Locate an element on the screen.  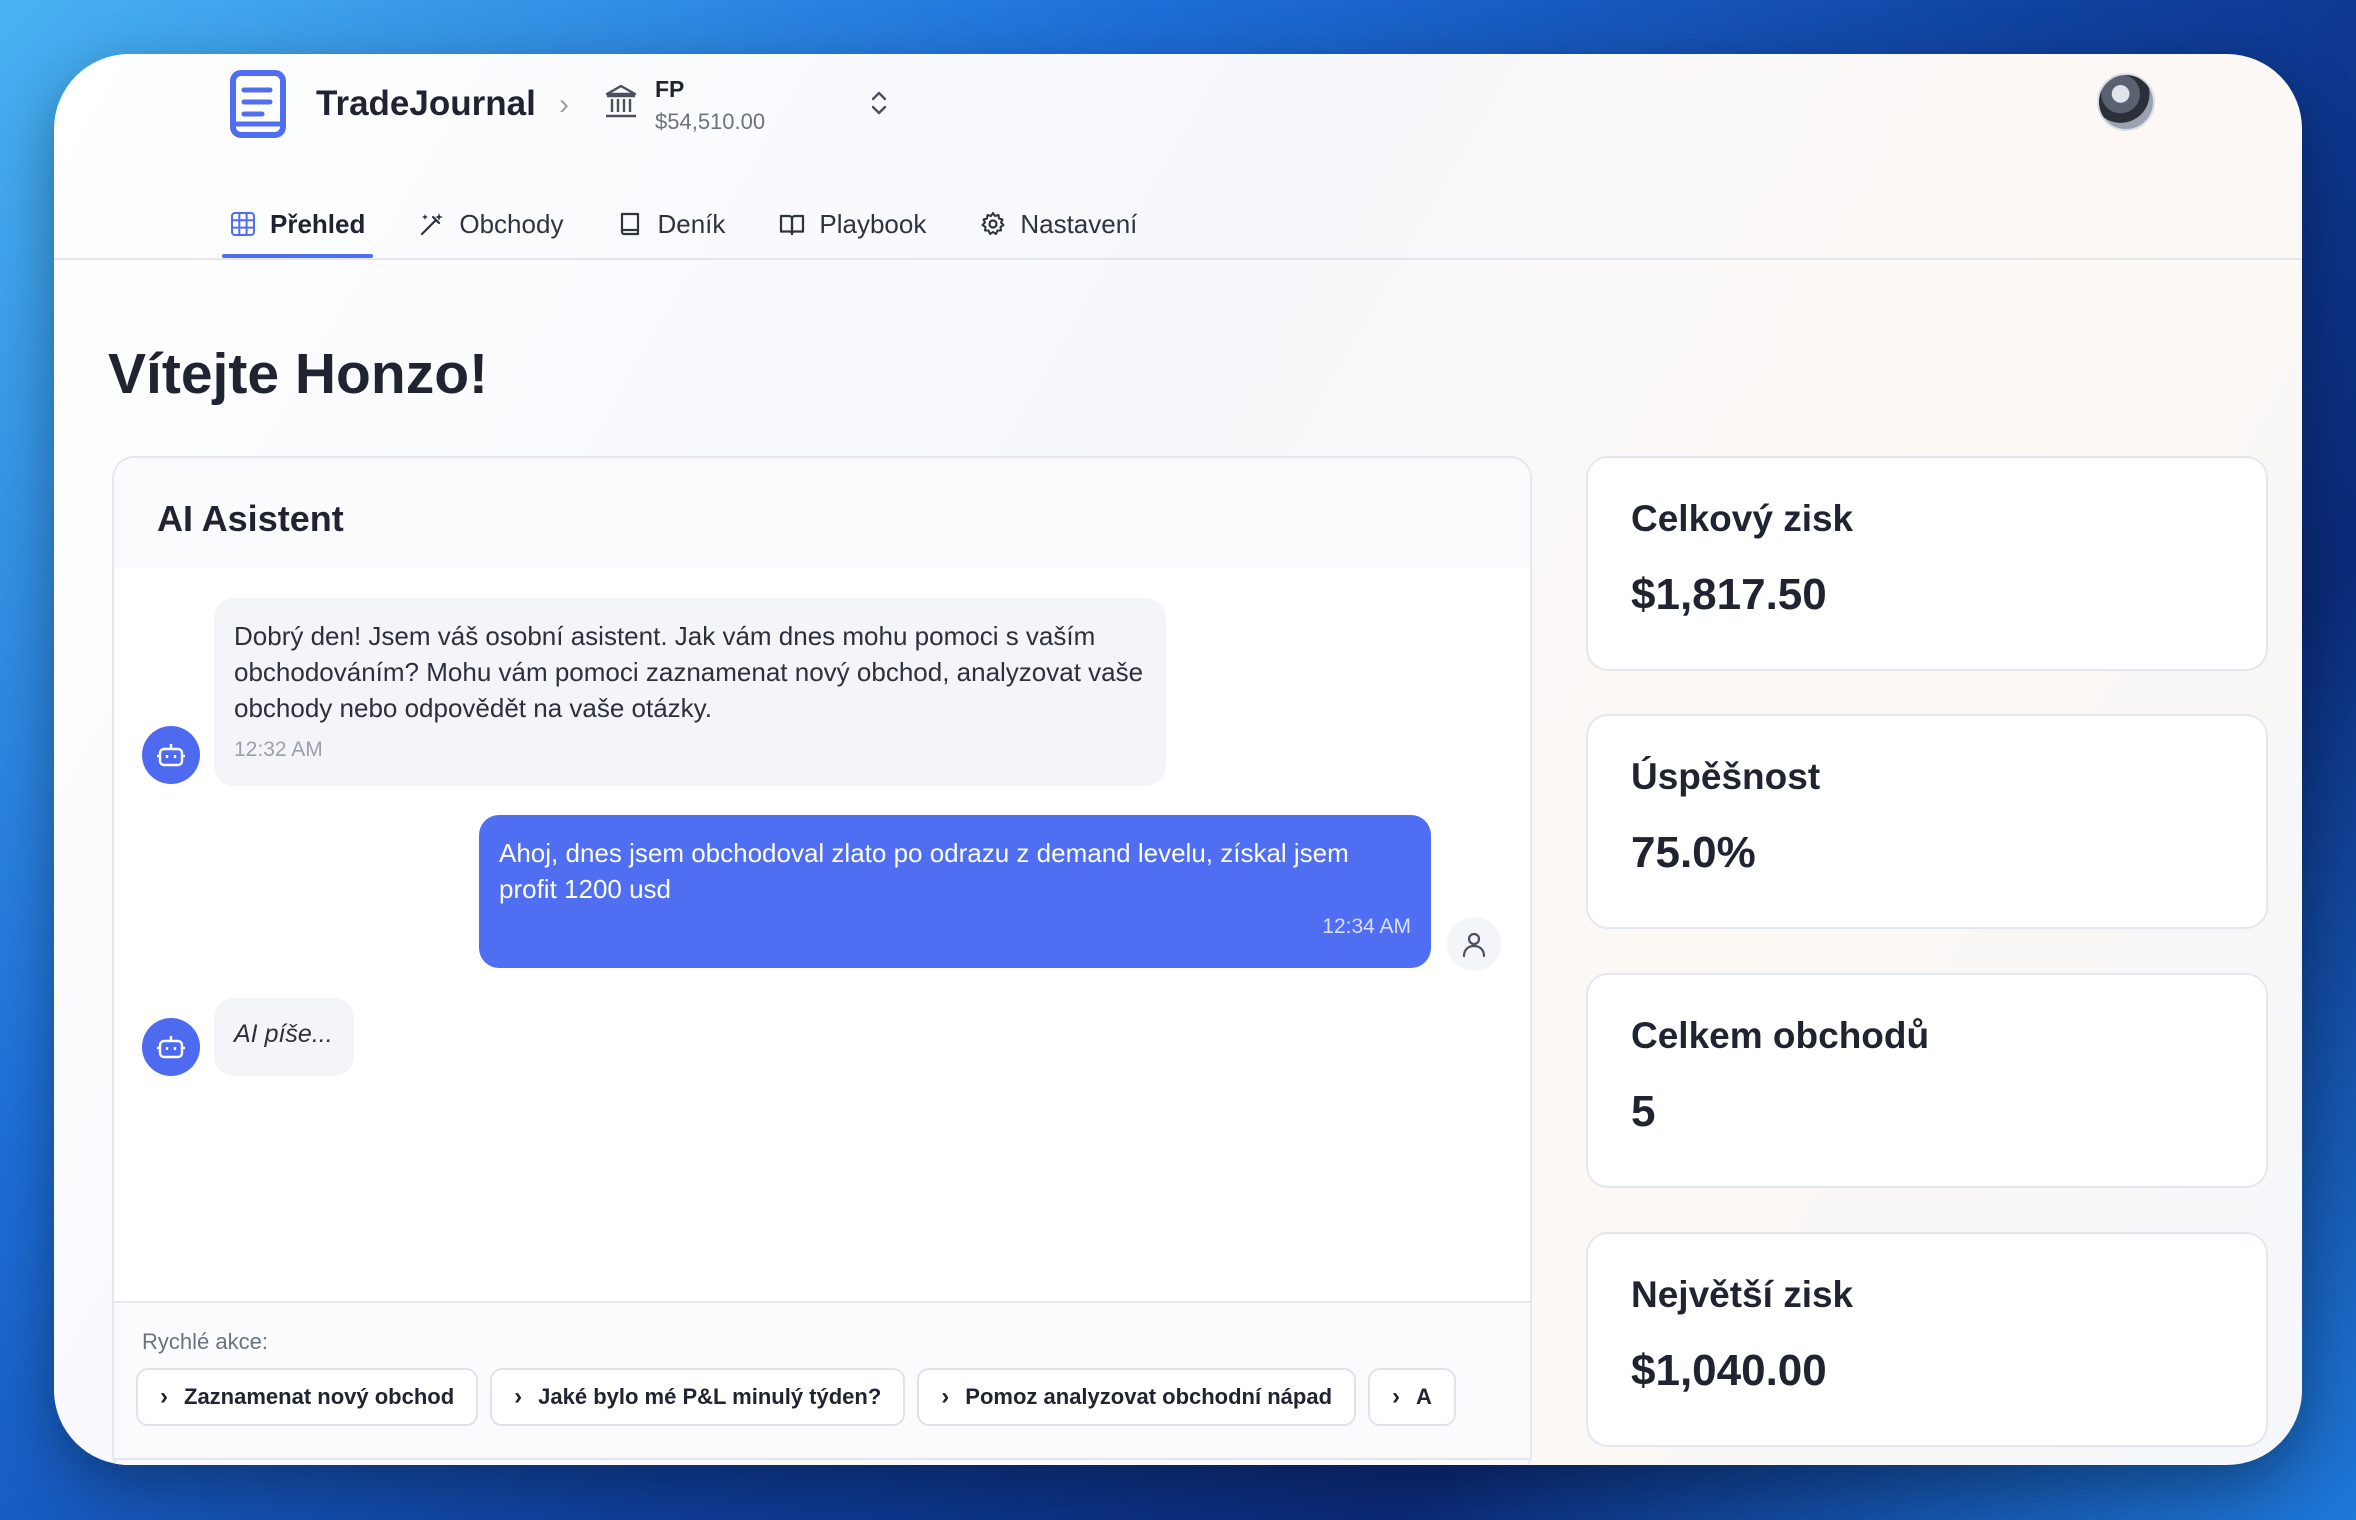
tab-obchody: Obchody is located at coordinates (491, 224).